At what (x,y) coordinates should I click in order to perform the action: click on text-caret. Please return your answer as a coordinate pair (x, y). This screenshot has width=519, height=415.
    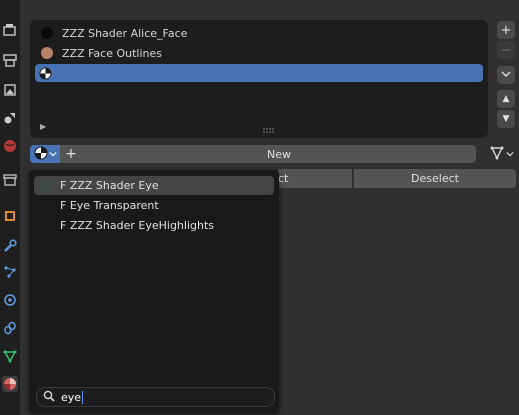
    Looking at the image, I should click on (83, 397).